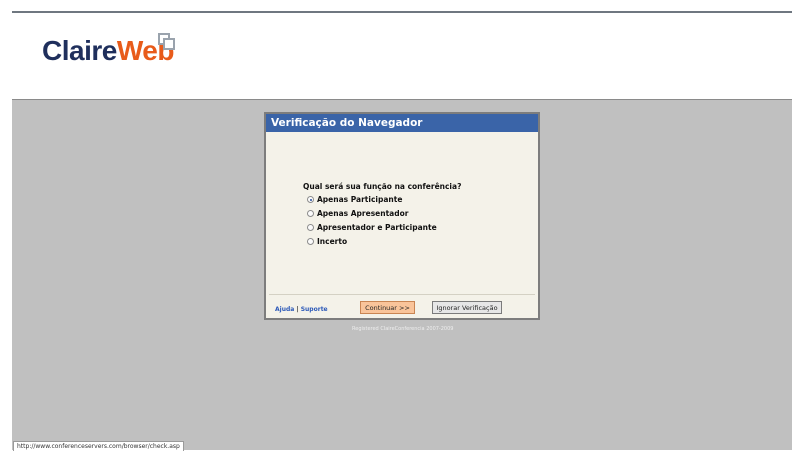  What do you see at coordinates (363, 213) in the screenshot?
I see `option-label: Apenas Apresentador` at bounding box center [363, 213].